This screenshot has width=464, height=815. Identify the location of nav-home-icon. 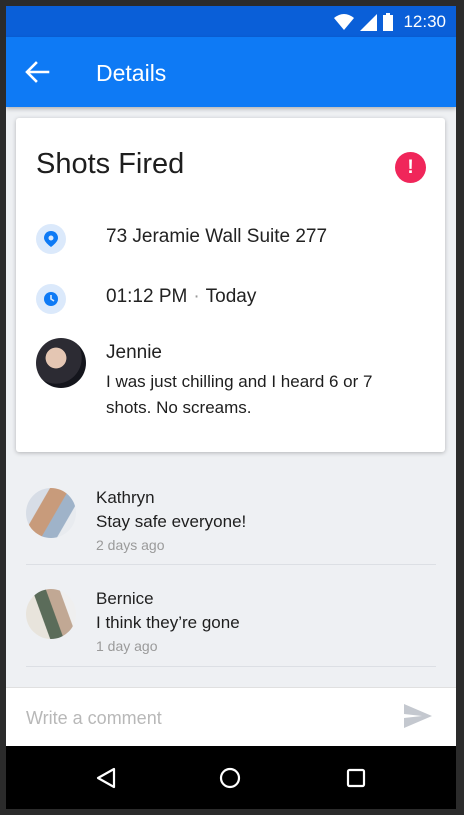
(230, 778).